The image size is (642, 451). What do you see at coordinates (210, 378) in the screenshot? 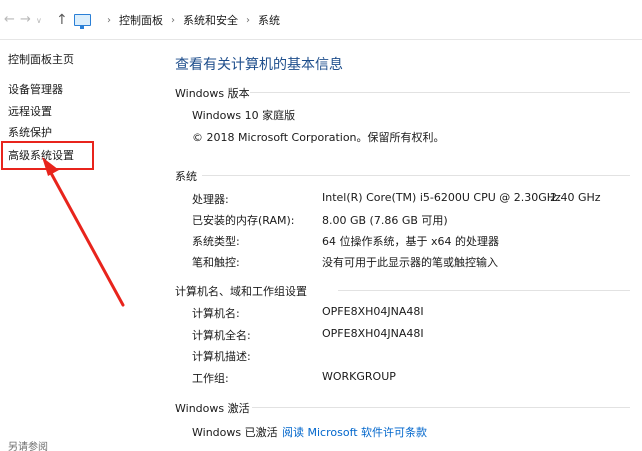
I see `workgroup-label: 工作组:` at bounding box center [210, 378].